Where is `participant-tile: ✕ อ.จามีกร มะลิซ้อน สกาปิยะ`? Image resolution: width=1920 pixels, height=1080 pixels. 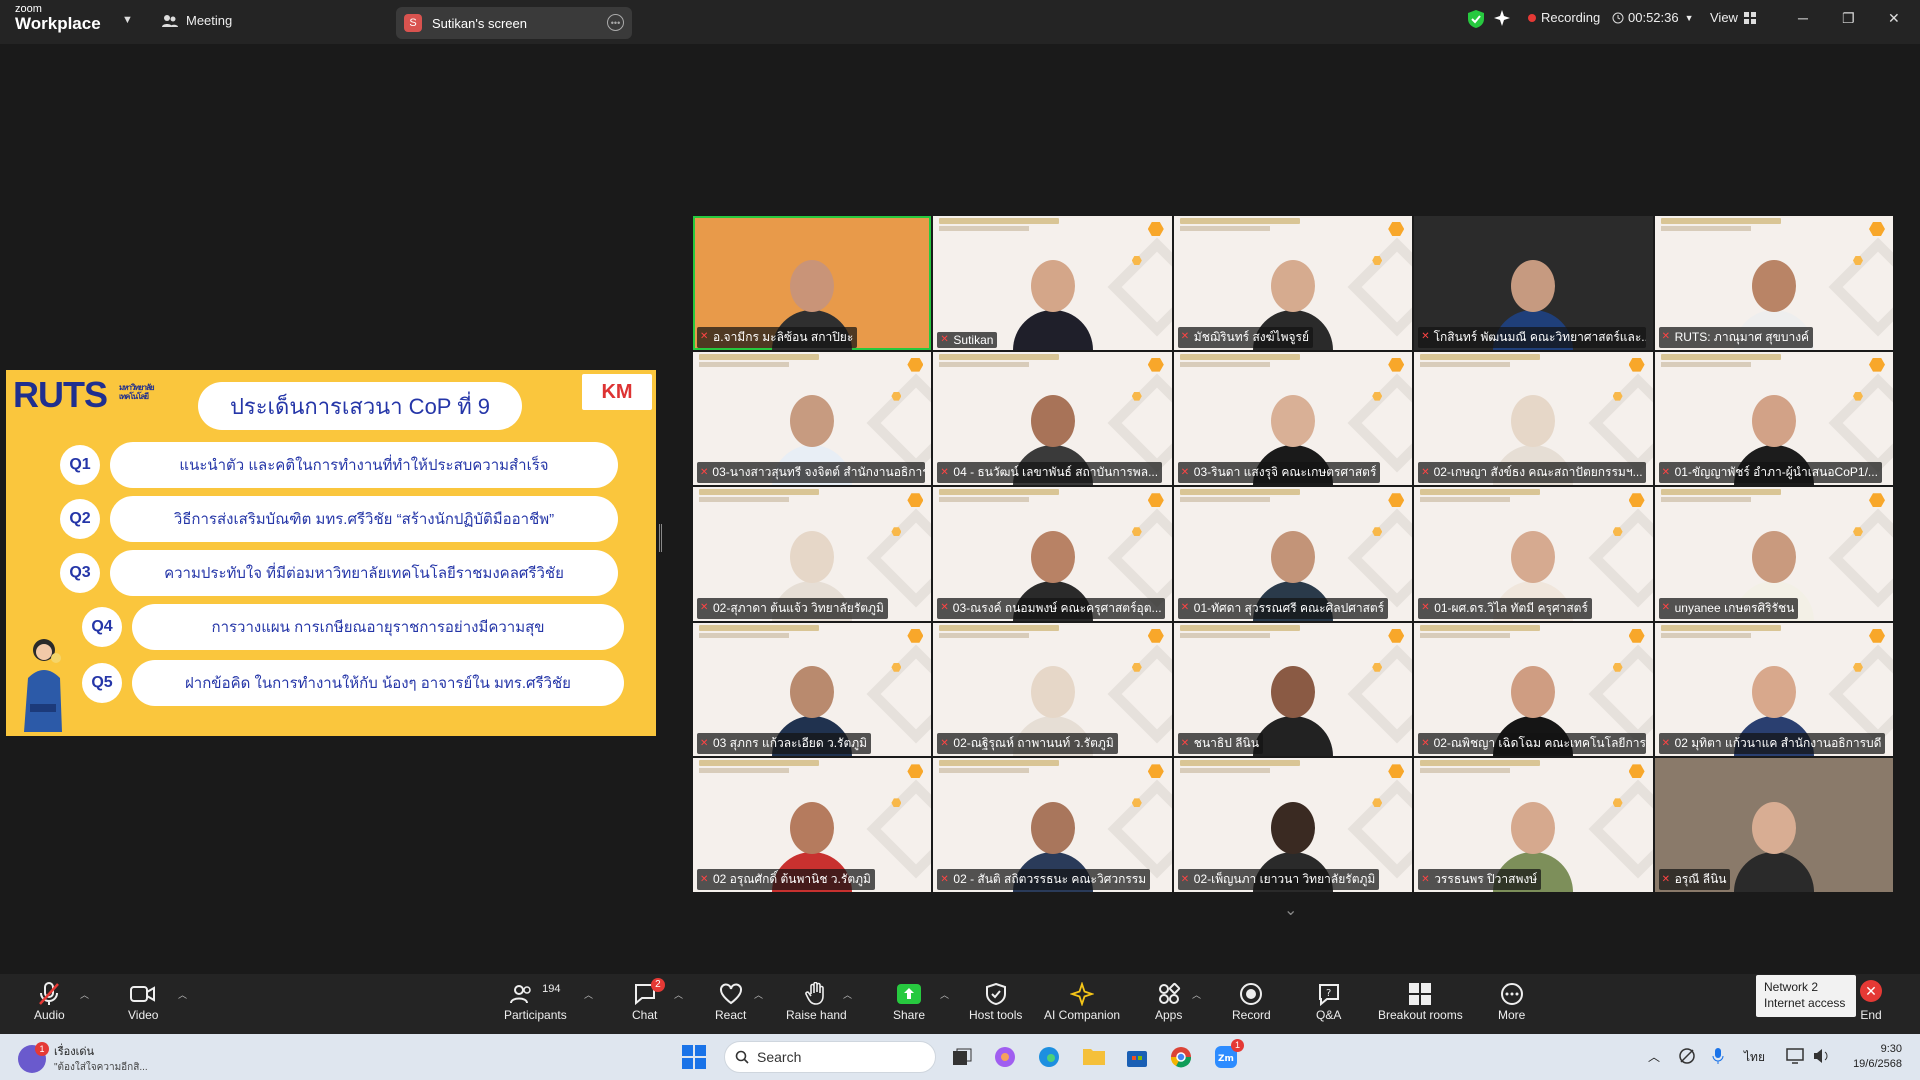
participant-tile: ✕ อ.จามีกร มะลิซ้อน สกาปิยะ is located at coordinates (812, 283).